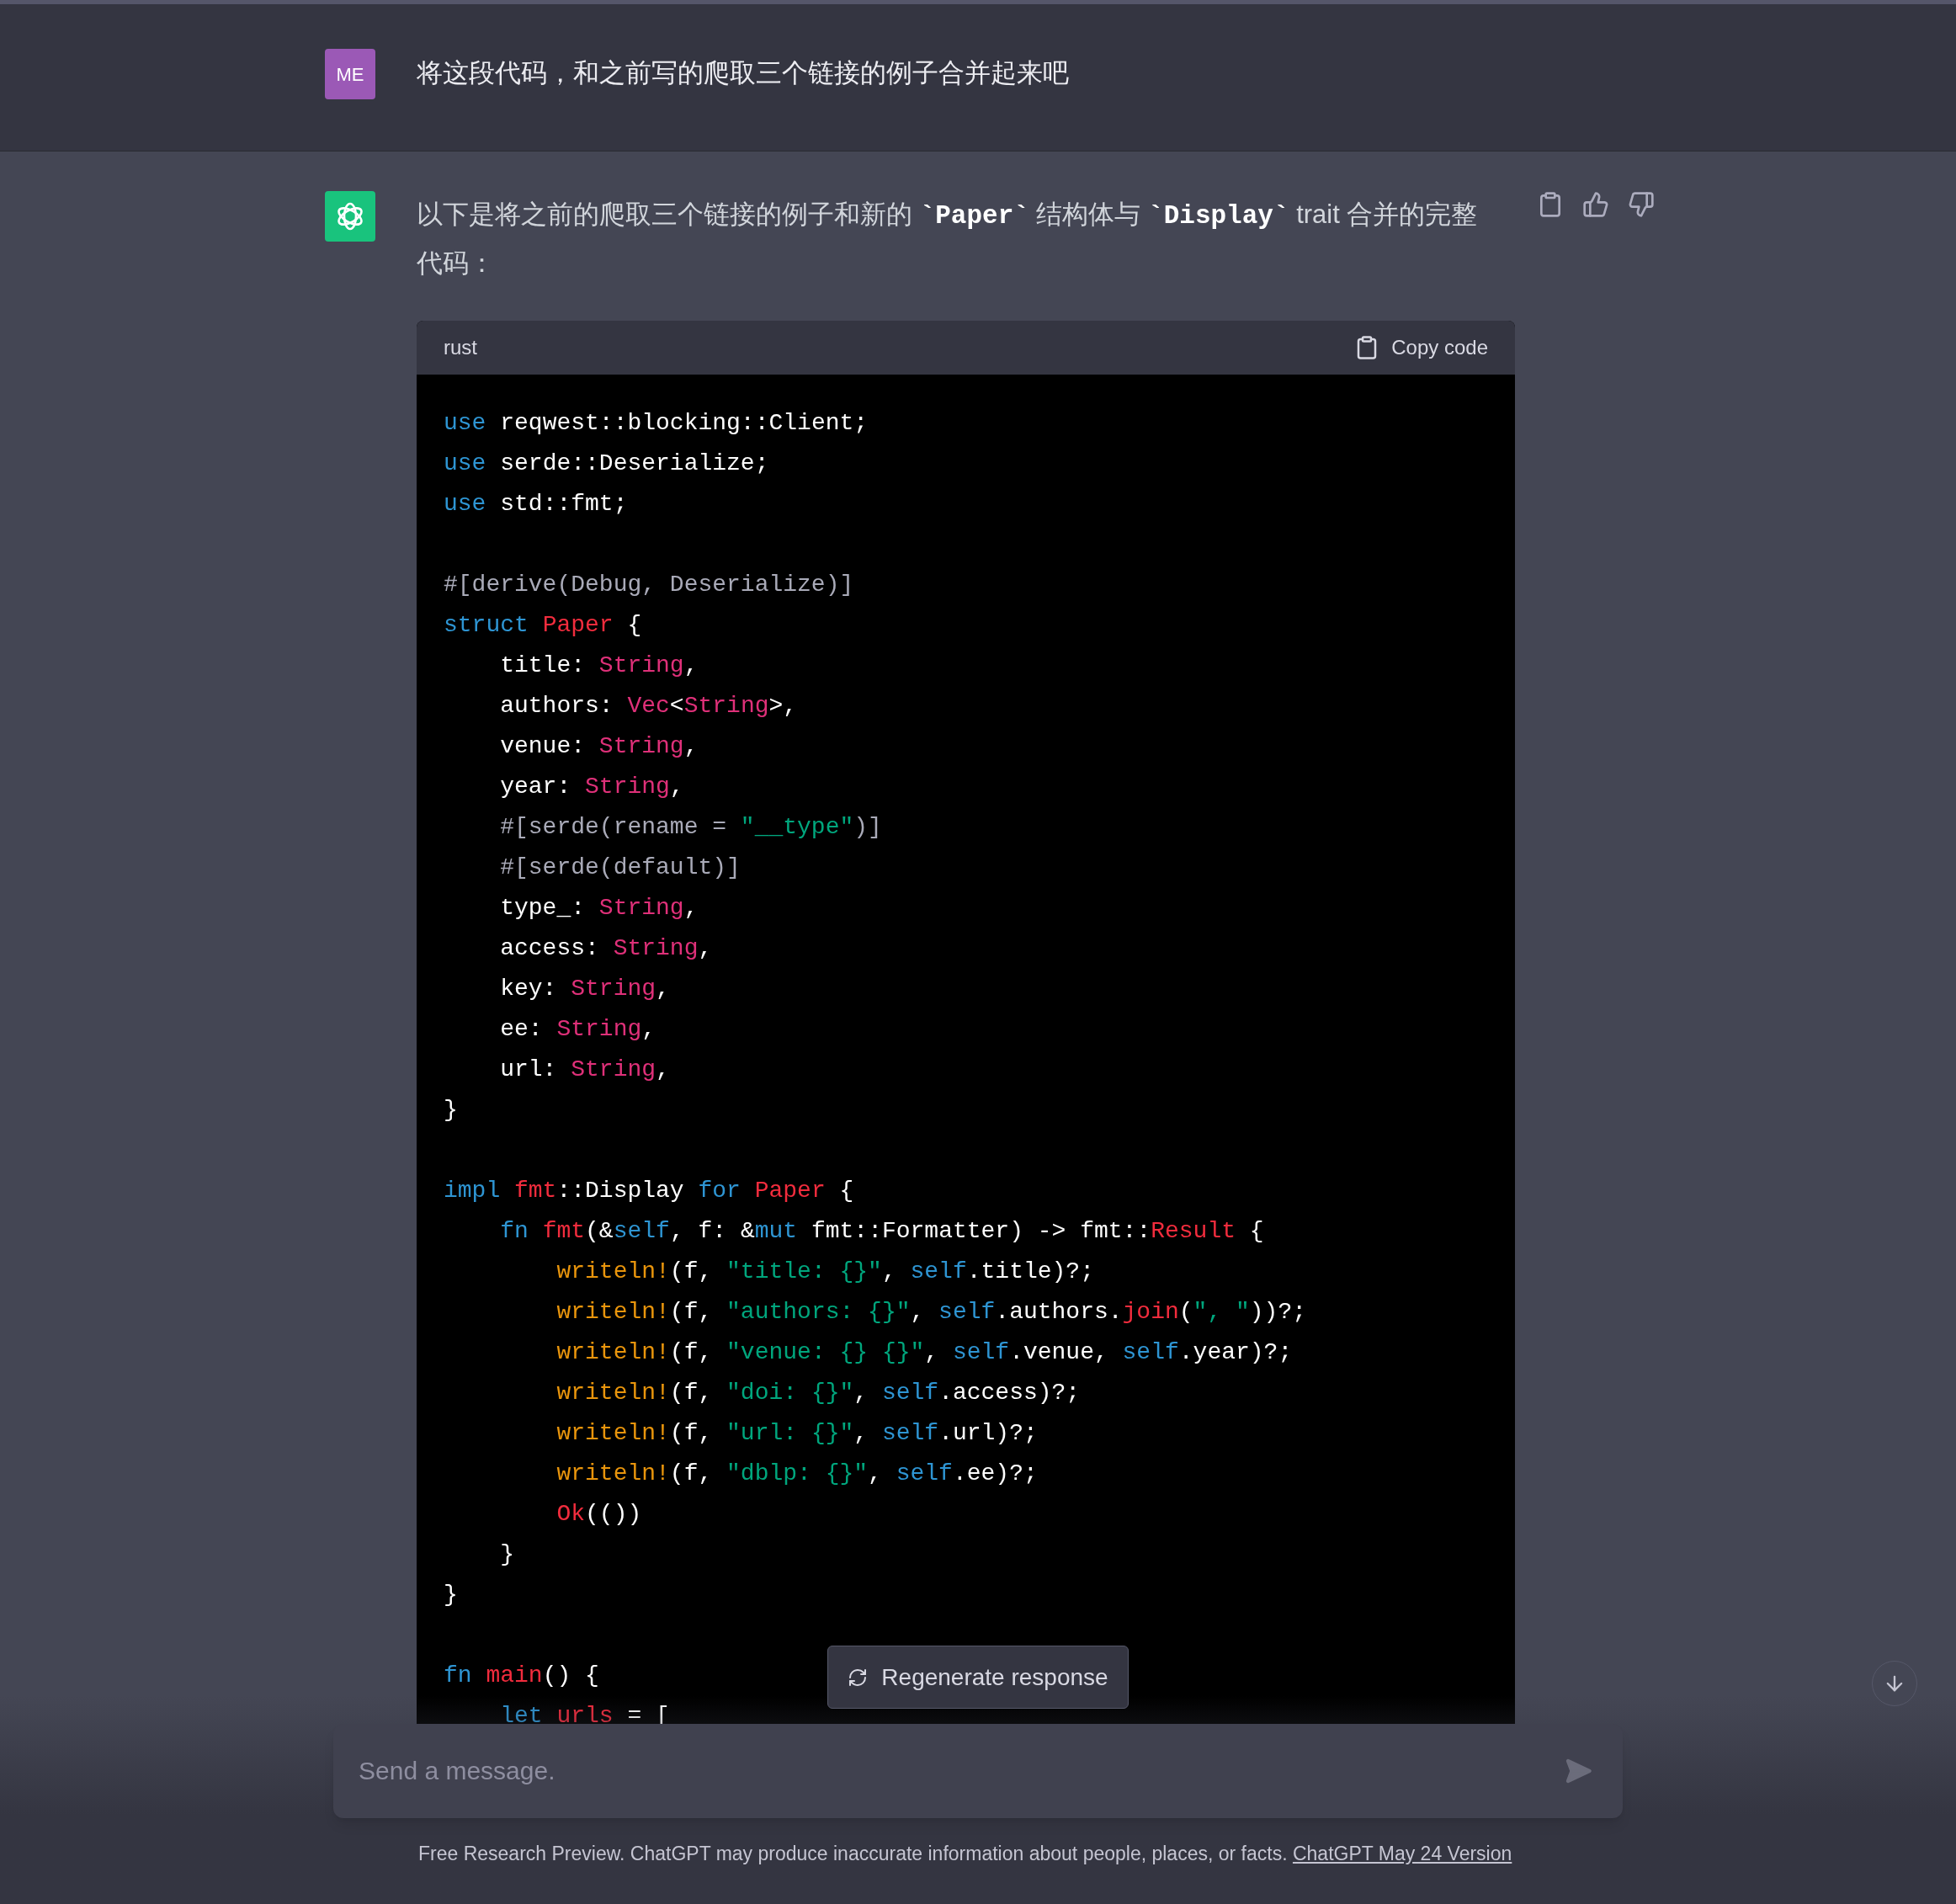 The height and width of the screenshot is (1904, 1956). I want to click on code-line: writeln!(f, "url: {}", self.url)?;, so click(796, 1433).